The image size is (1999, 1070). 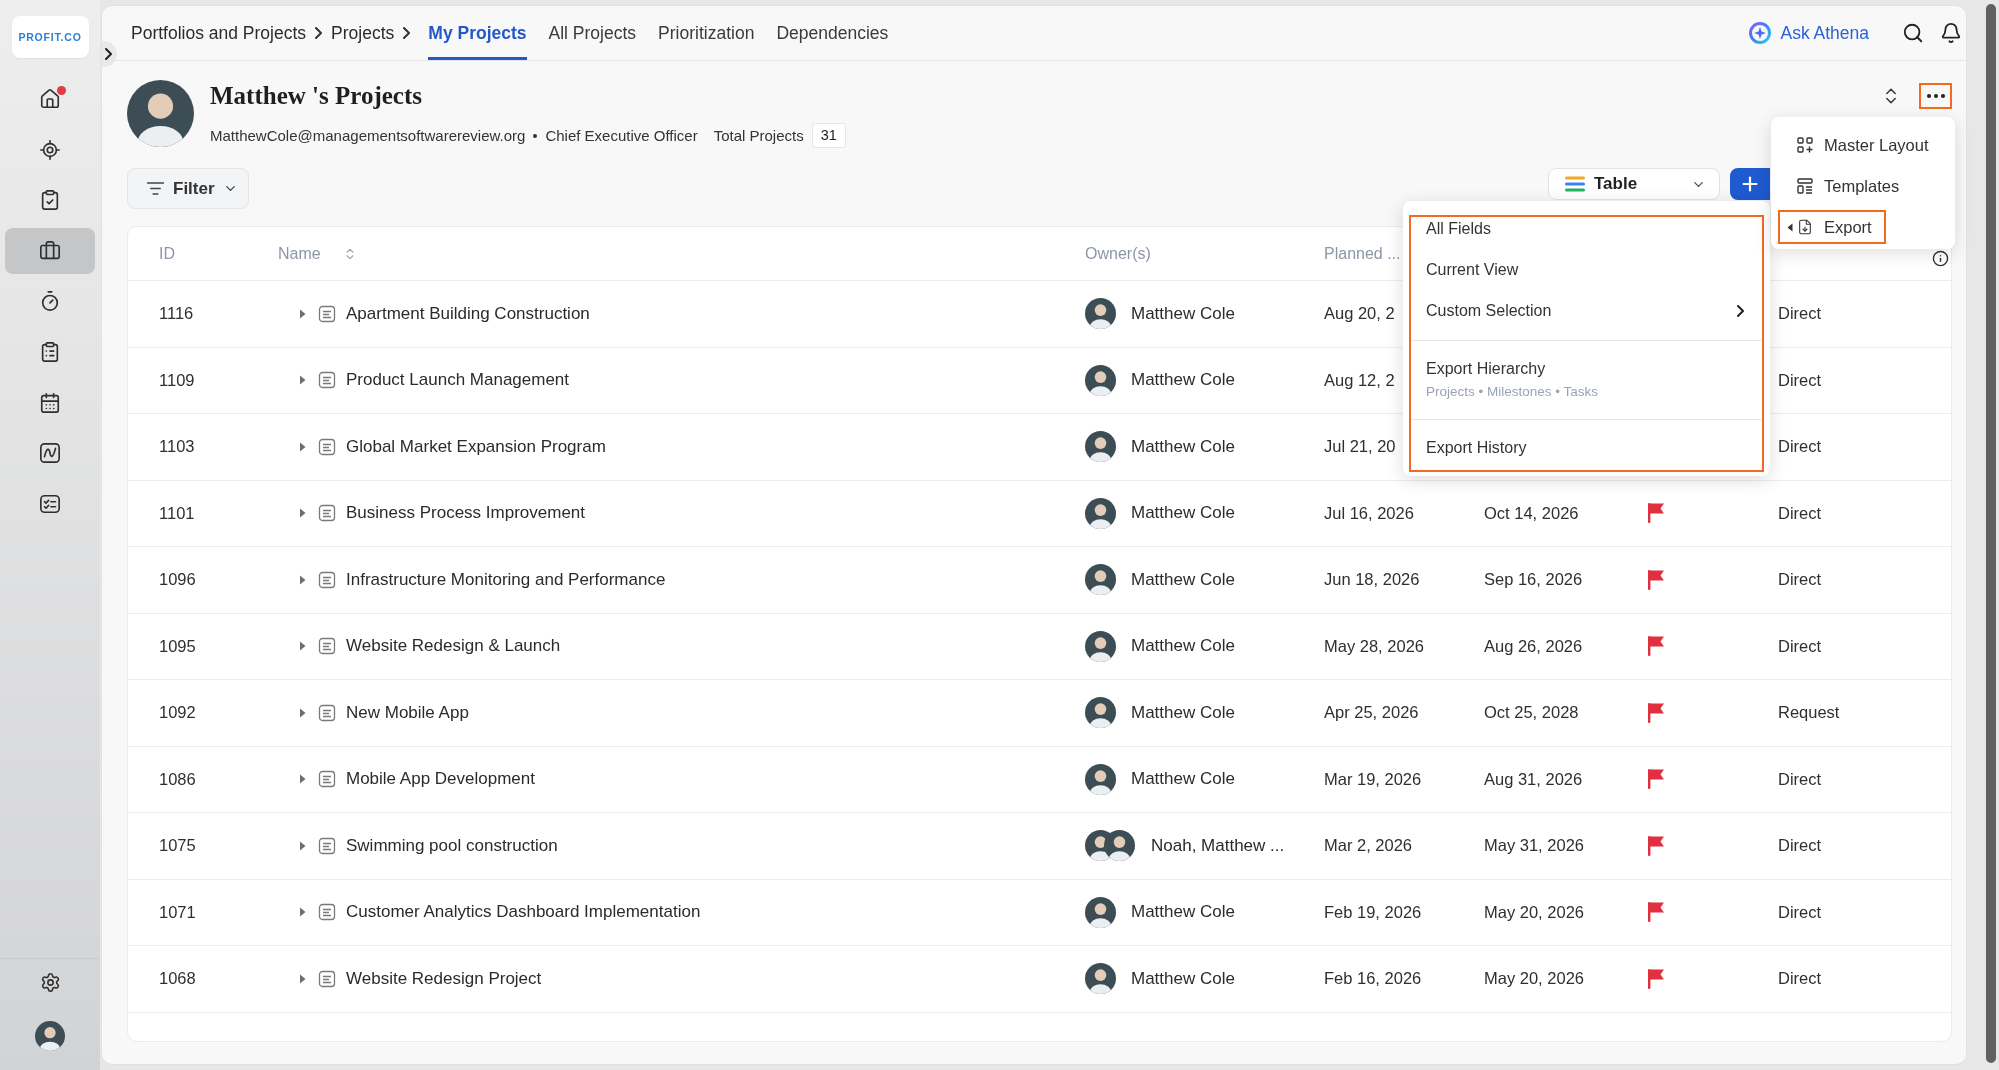 I want to click on project-name-link: Product Launch Management, so click(x=458, y=380).